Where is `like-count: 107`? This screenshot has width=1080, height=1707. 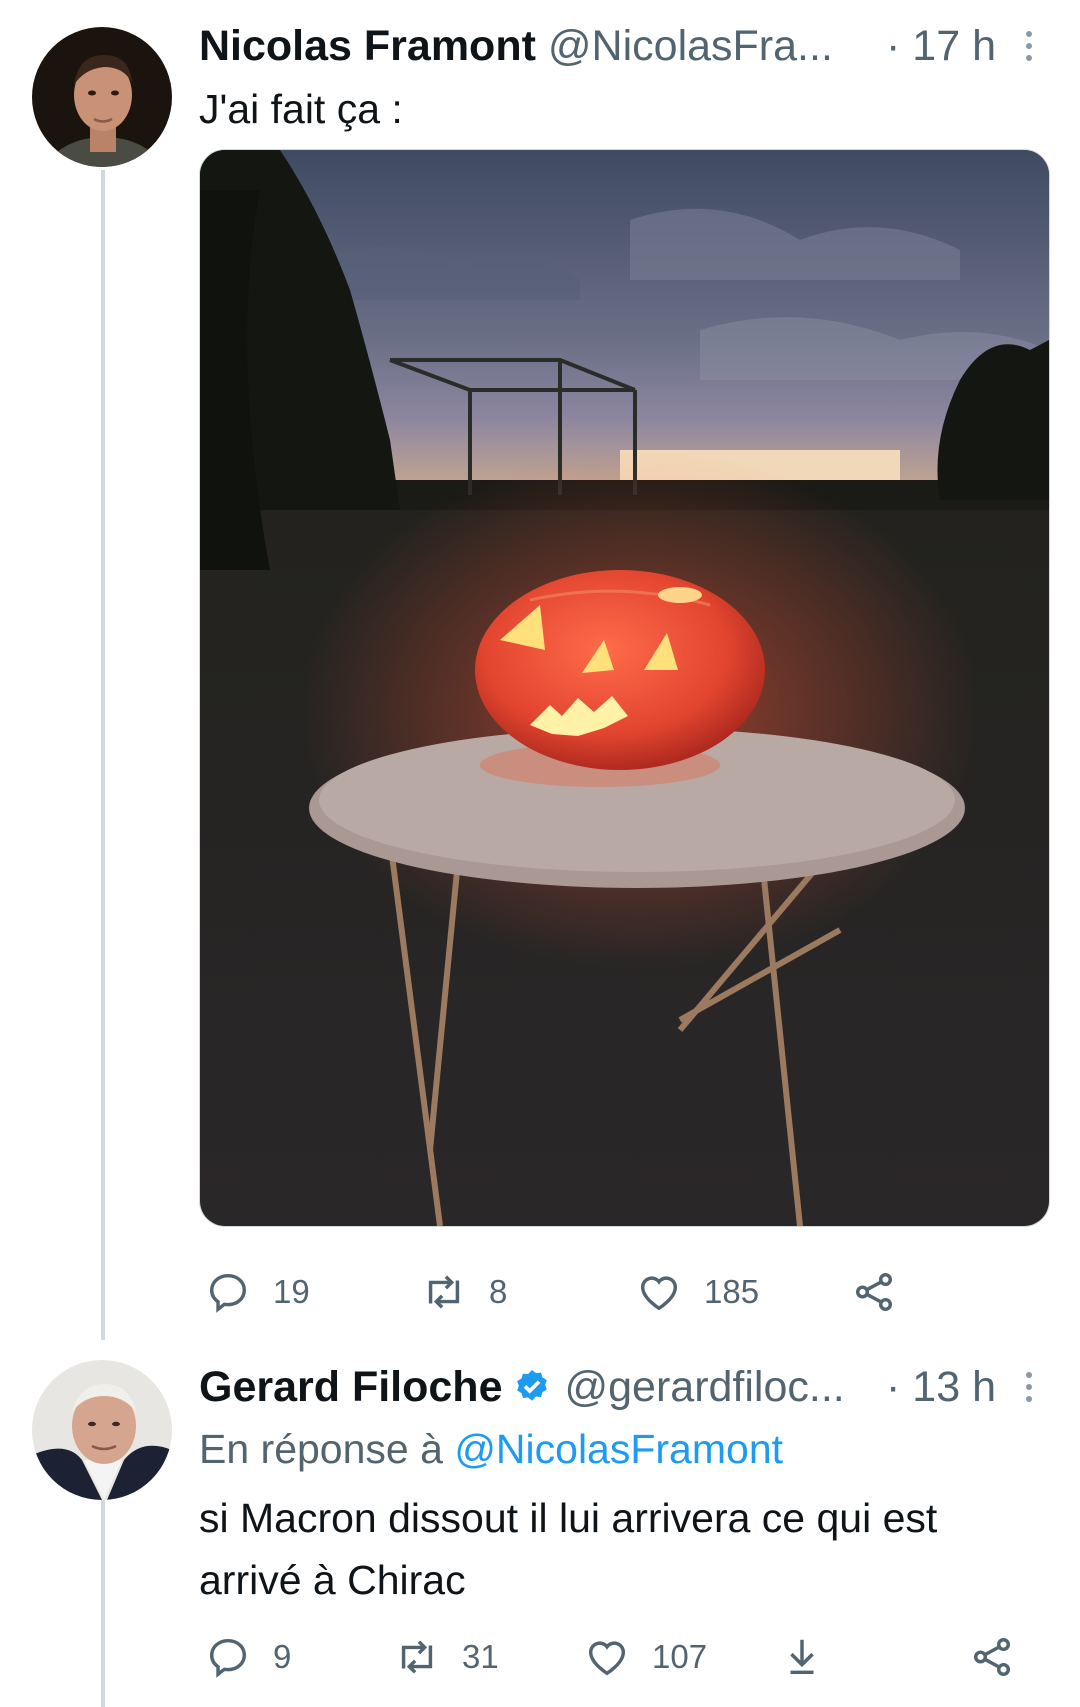 like-count: 107 is located at coordinates (680, 1656).